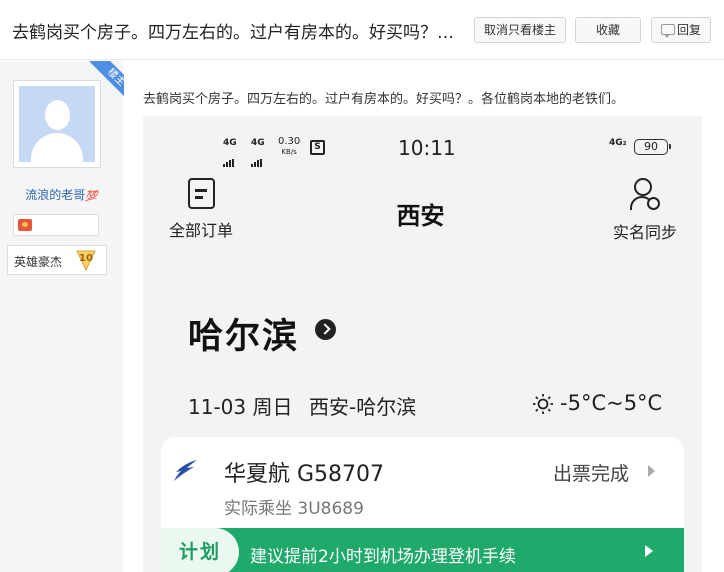 This screenshot has height=572, width=724. Describe the element at coordinates (38, 262) in the screenshot. I see `level-name: 英雄豪杰` at that location.